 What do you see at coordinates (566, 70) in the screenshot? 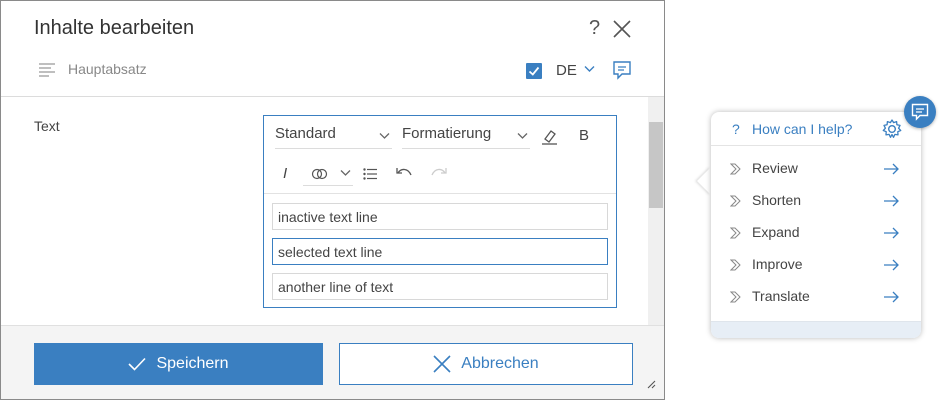
I see `language-select: DE` at bounding box center [566, 70].